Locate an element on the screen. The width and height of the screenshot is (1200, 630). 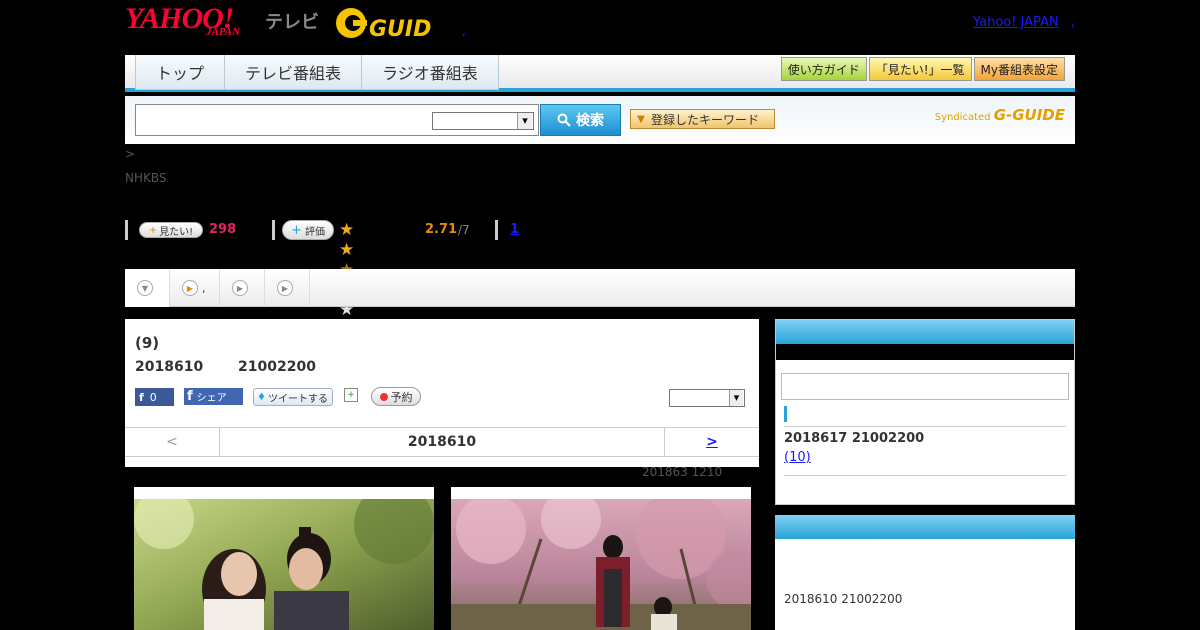
syndicated-gguide: Syndicated G-GUIDE is located at coordinates (1000, 115).